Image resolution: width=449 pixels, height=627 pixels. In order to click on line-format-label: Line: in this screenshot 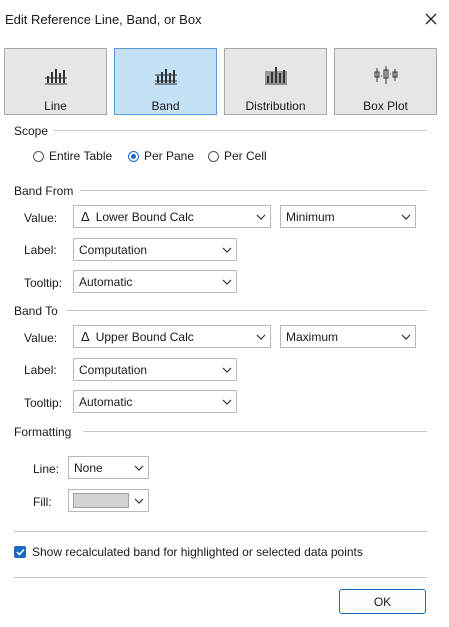, I will do `click(46, 469)`.